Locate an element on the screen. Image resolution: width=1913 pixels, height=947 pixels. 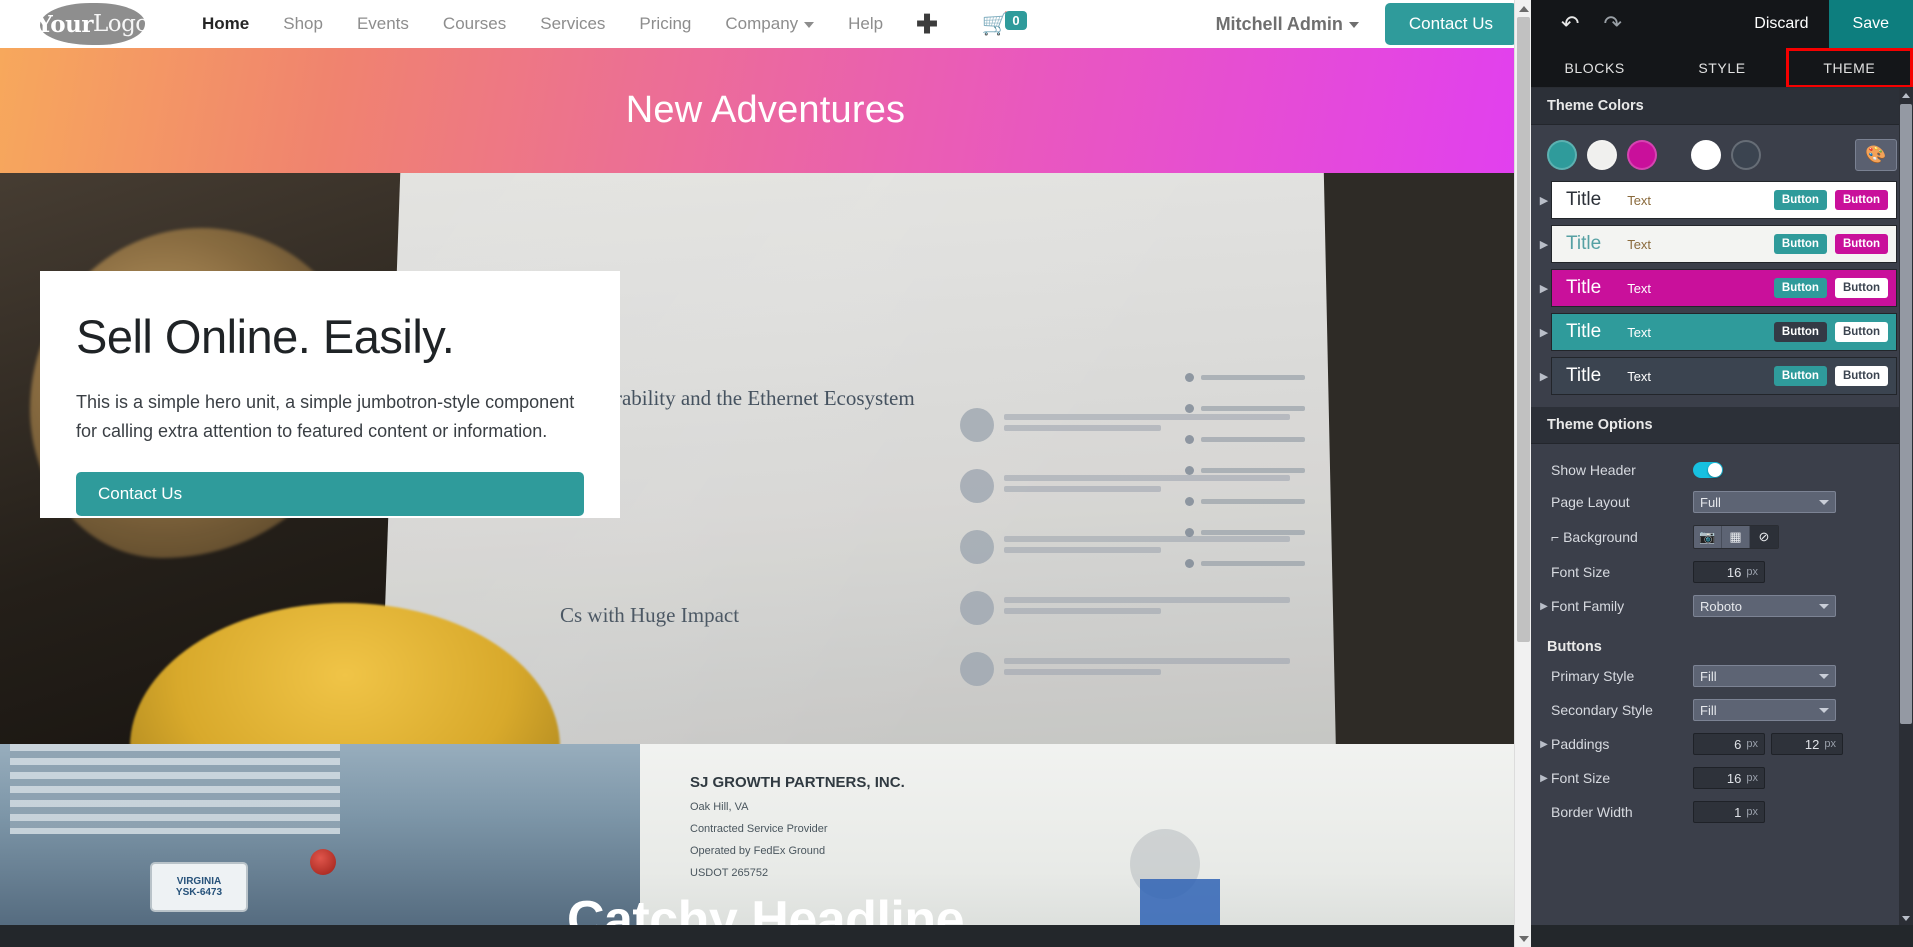
option-border-width: Border Width 1 px is located at coordinates (1722, 812).